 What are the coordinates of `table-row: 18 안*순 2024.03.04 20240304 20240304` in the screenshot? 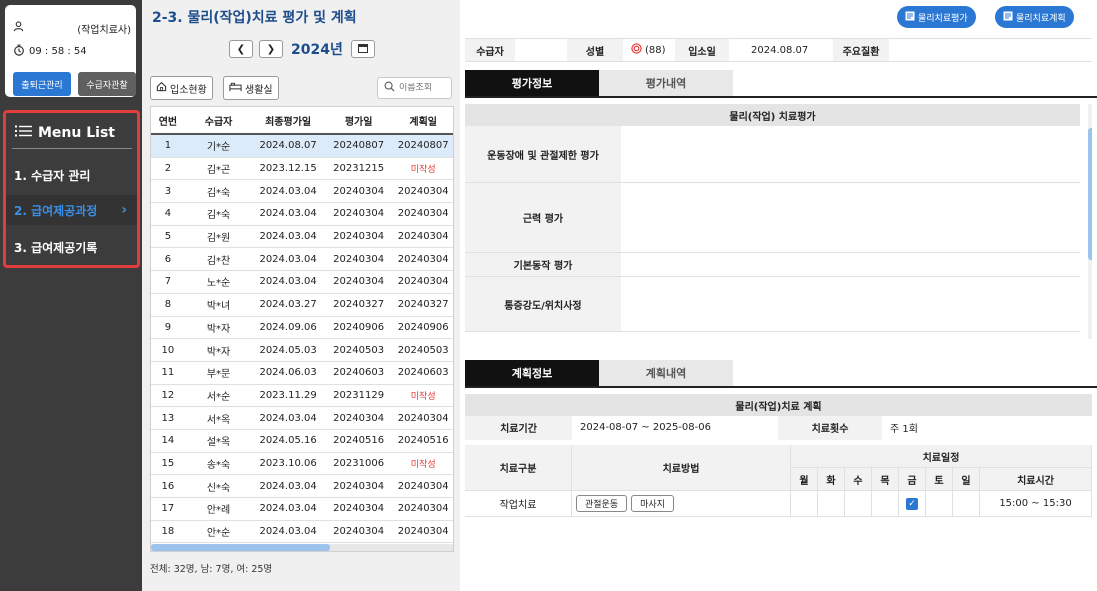 It's located at (302, 532).